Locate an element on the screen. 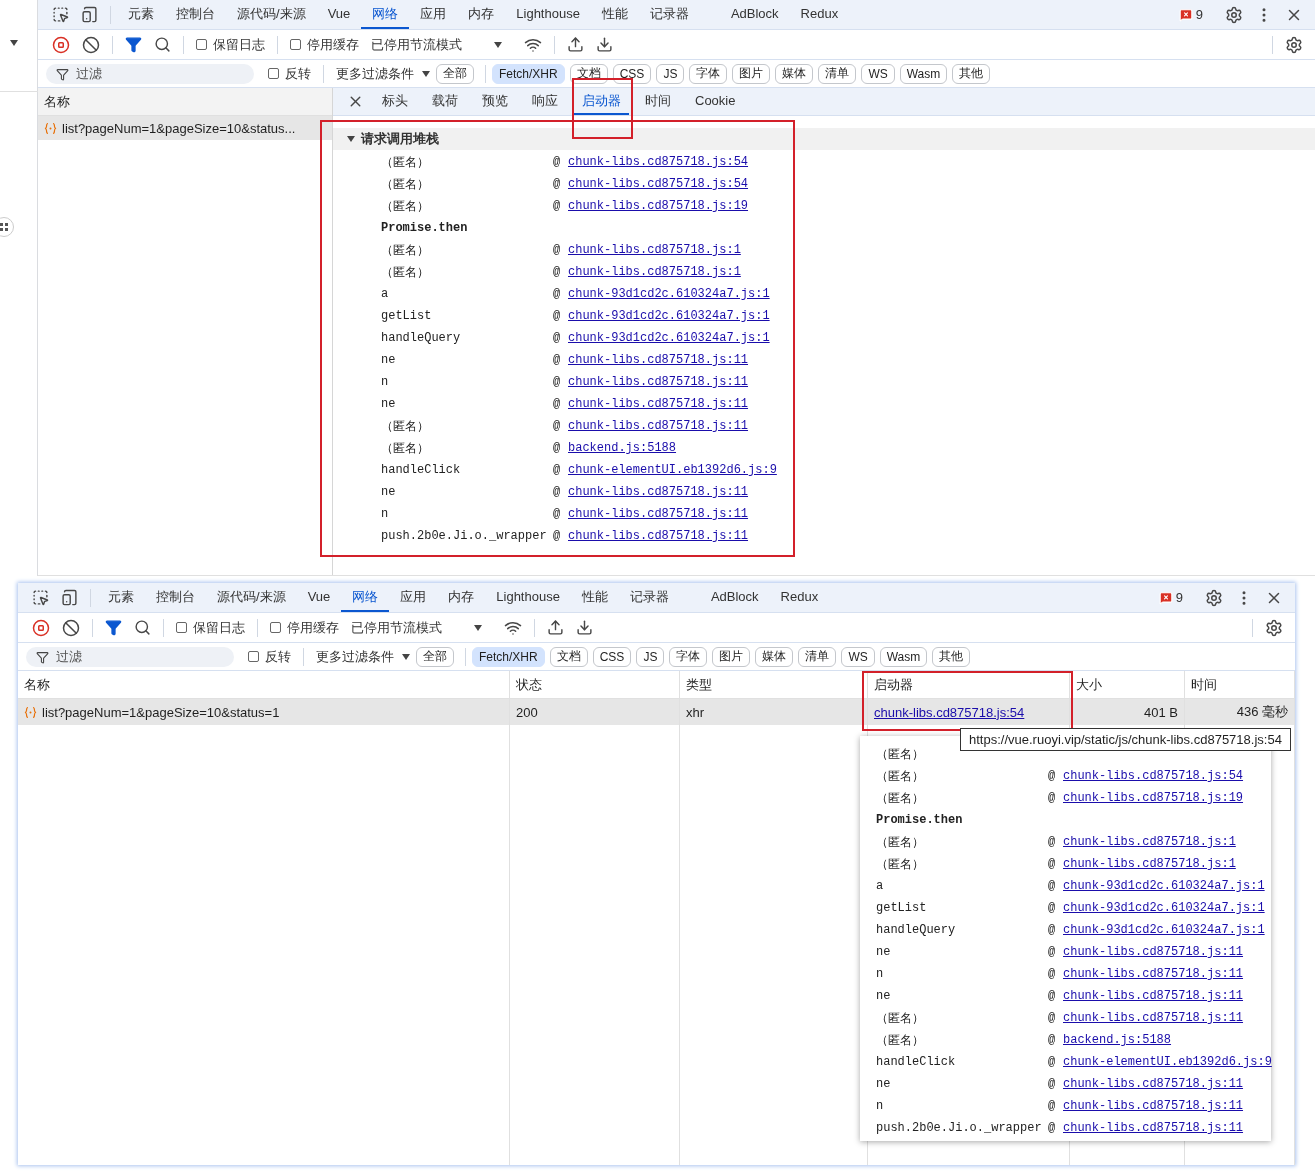 This screenshot has width=1315, height=1176. detail-tab: 预览 is located at coordinates (495, 101).